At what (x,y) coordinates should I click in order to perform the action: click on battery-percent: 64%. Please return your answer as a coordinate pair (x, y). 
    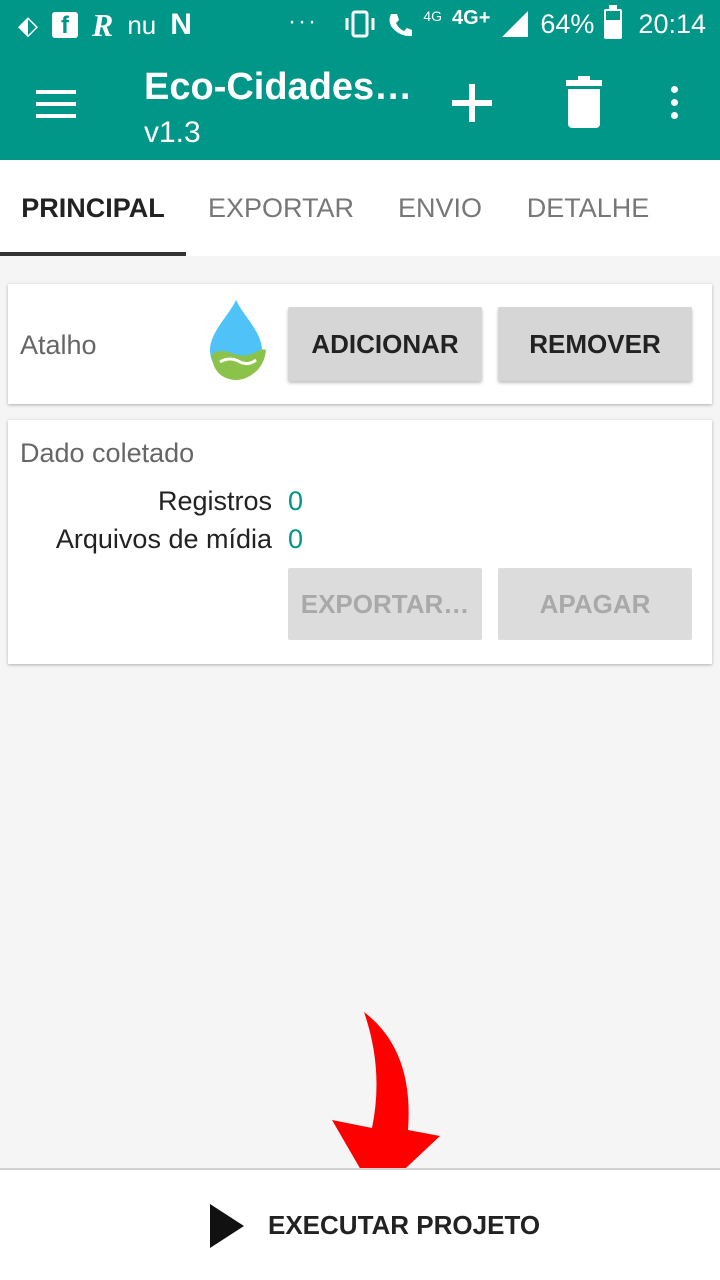
    Looking at the image, I should click on (567, 23).